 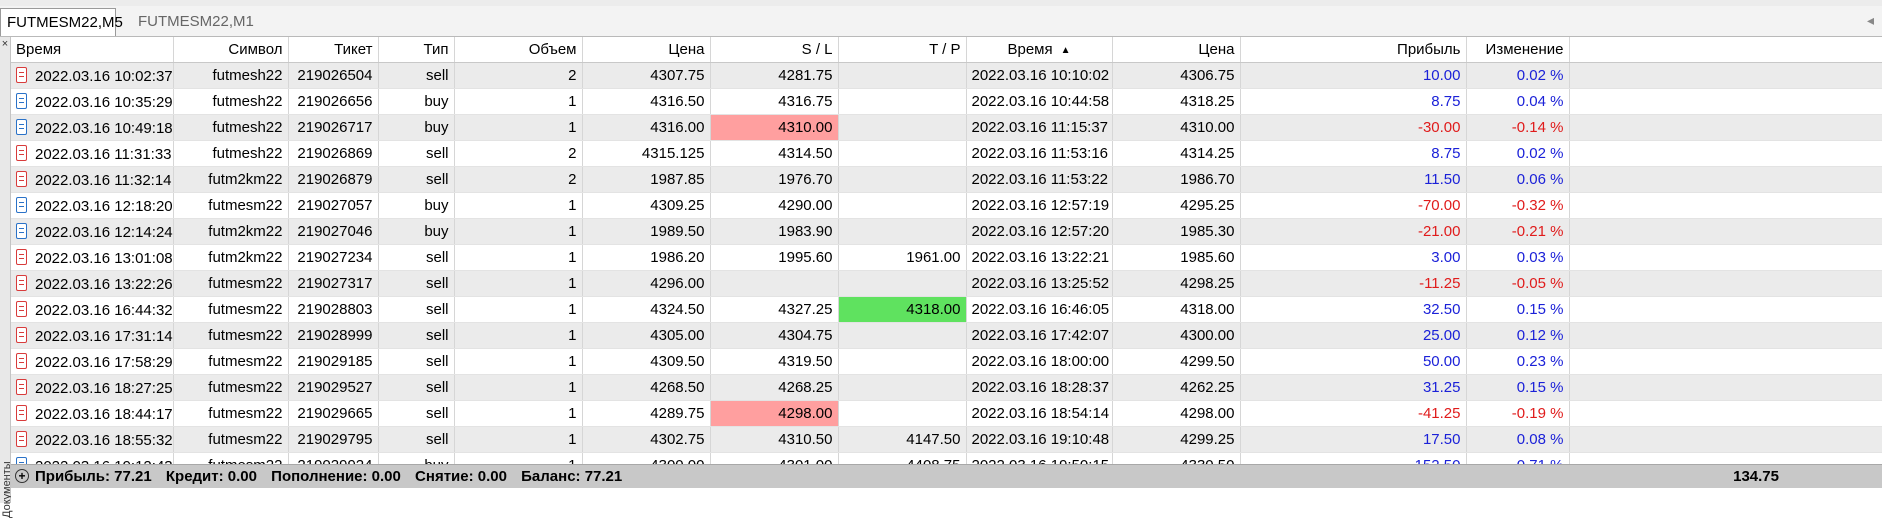 What do you see at coordinates (1353, 75) in the screenshot?
I see `cell-profit: 10.00` at bounding box center [1353, 75].